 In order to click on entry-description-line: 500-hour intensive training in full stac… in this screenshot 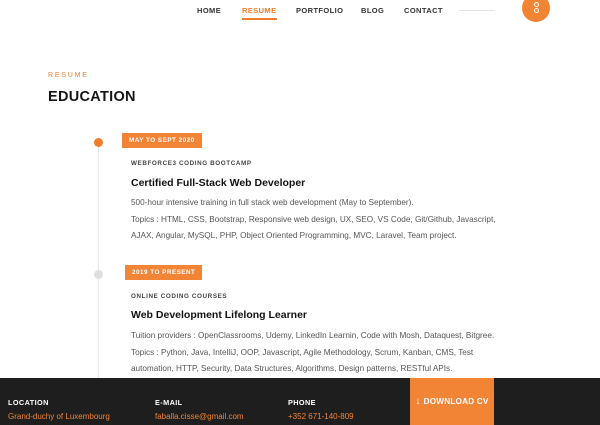, I will do `click(272, 202)`.